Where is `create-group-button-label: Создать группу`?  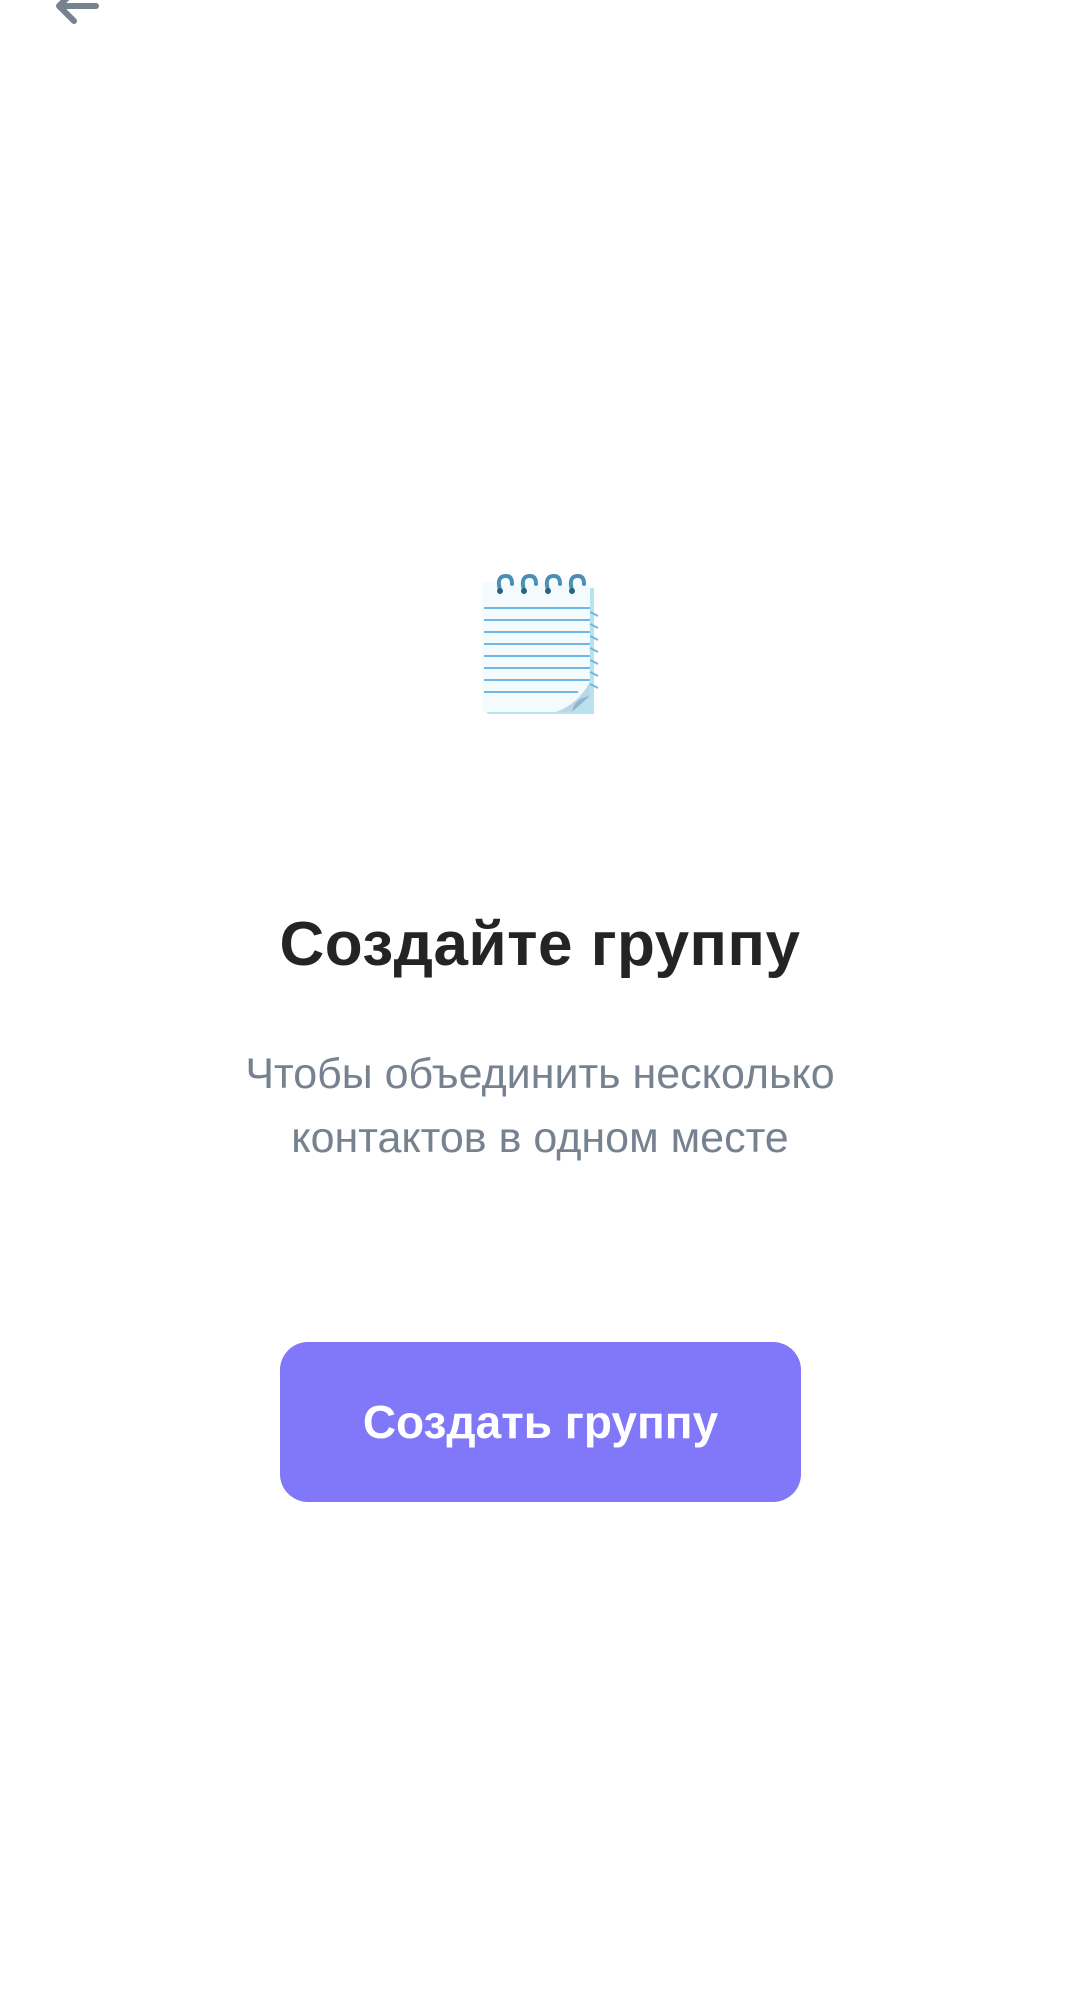 create-group-button-label: Создать группу is located at coordinates (540, 1422).